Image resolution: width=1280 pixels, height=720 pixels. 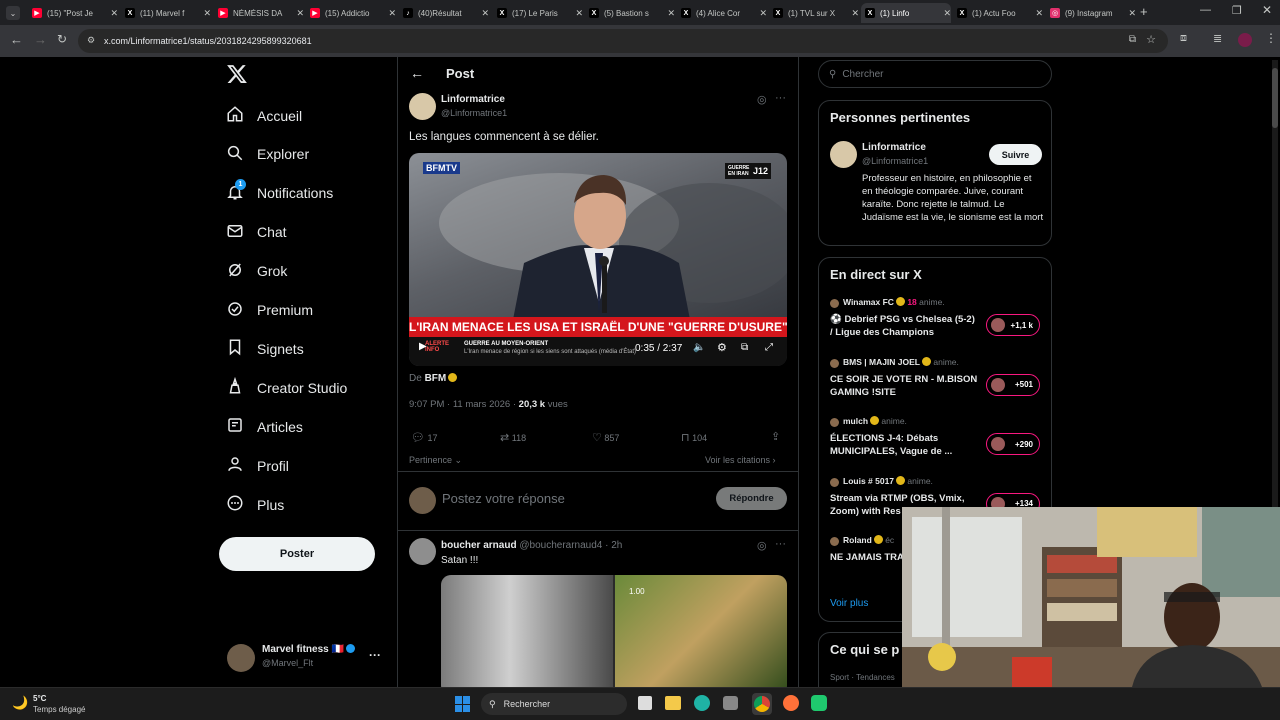 I want to click on reply-input: Postez votre réponse, so click(x=503, y=498).